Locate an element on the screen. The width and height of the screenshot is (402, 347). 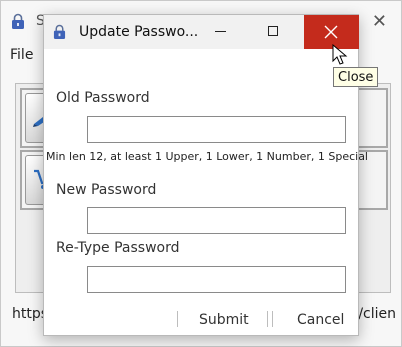
minimize-button is located at coordinates (225, 32).